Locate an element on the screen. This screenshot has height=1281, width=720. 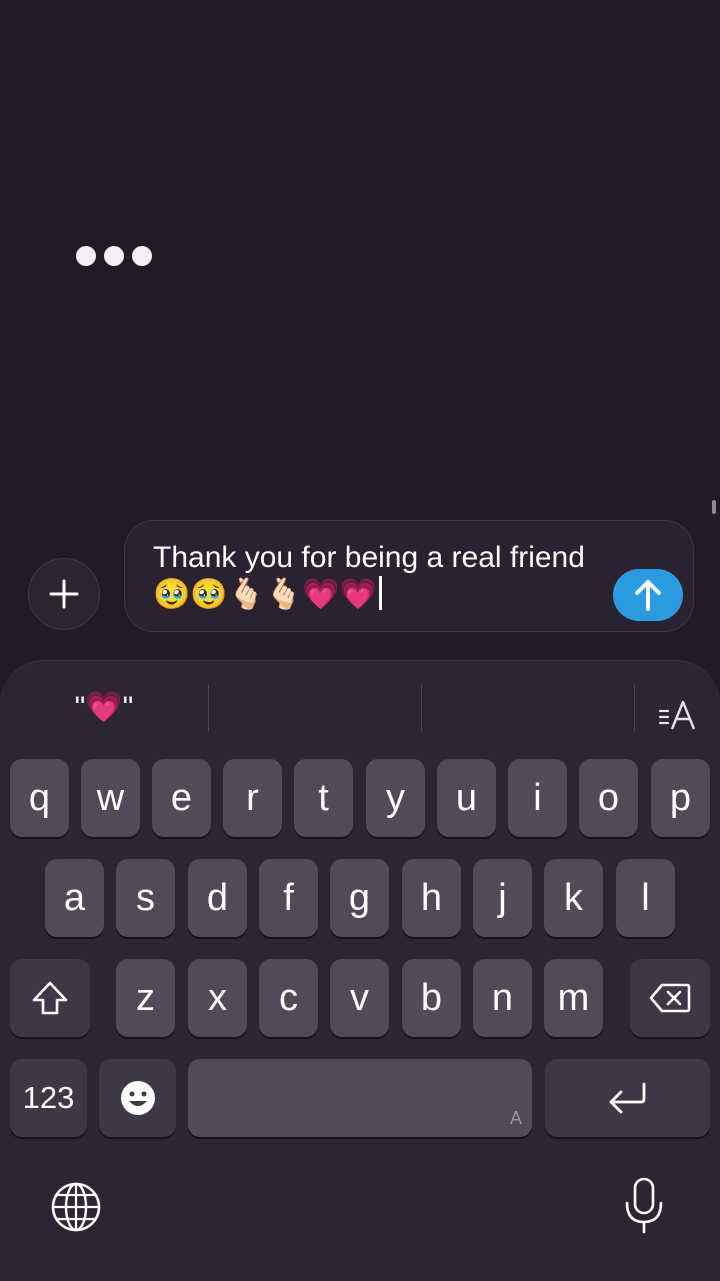
key-label: d is located at coordinates (217, 897).